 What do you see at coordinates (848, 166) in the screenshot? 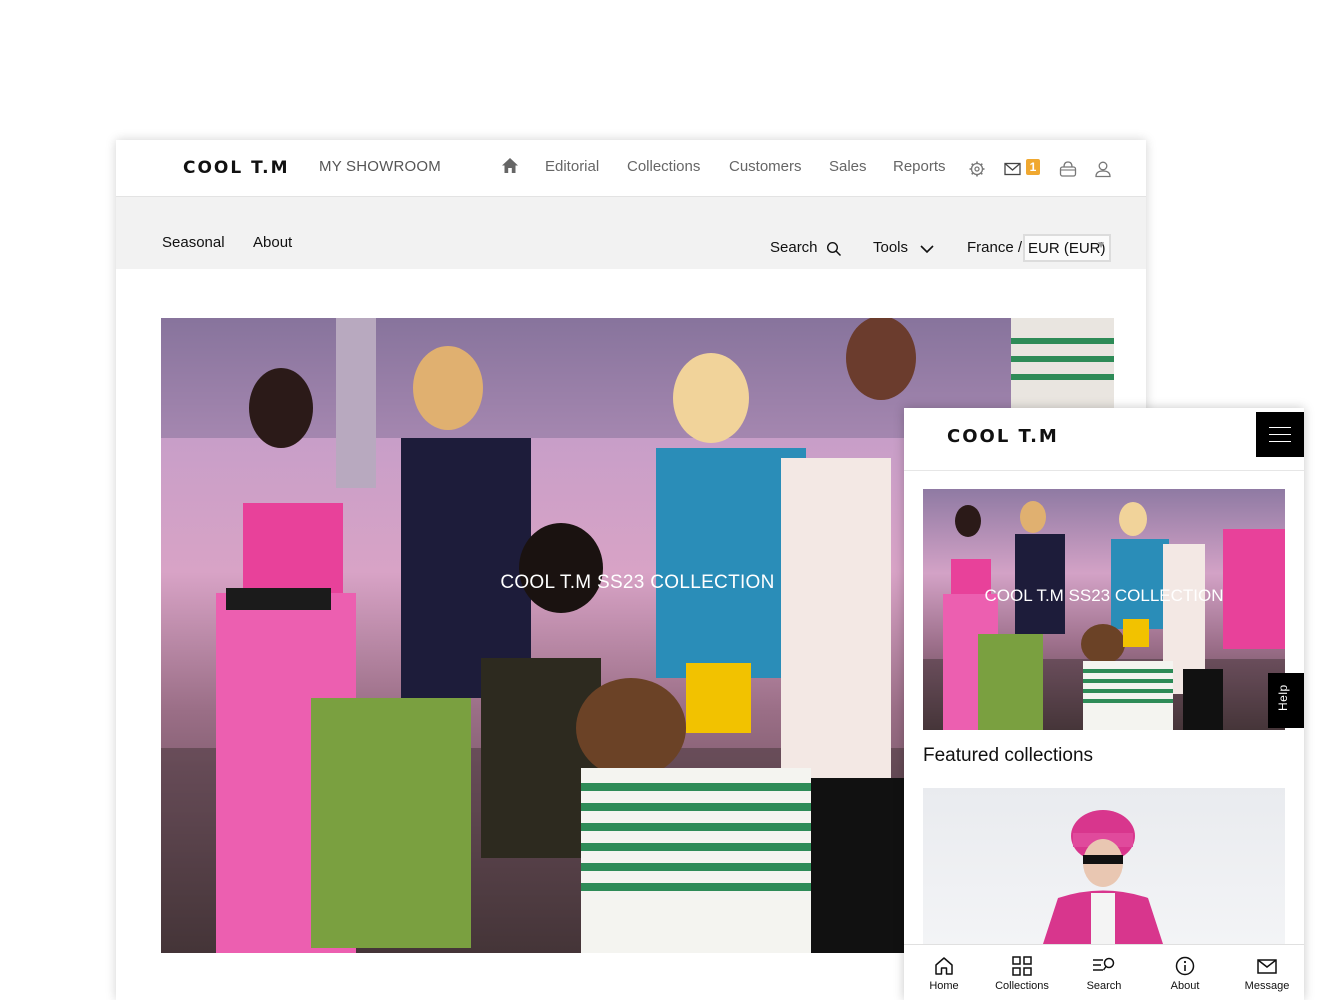
I see `nav-sales: Sales` at bounding box center [848, 166].